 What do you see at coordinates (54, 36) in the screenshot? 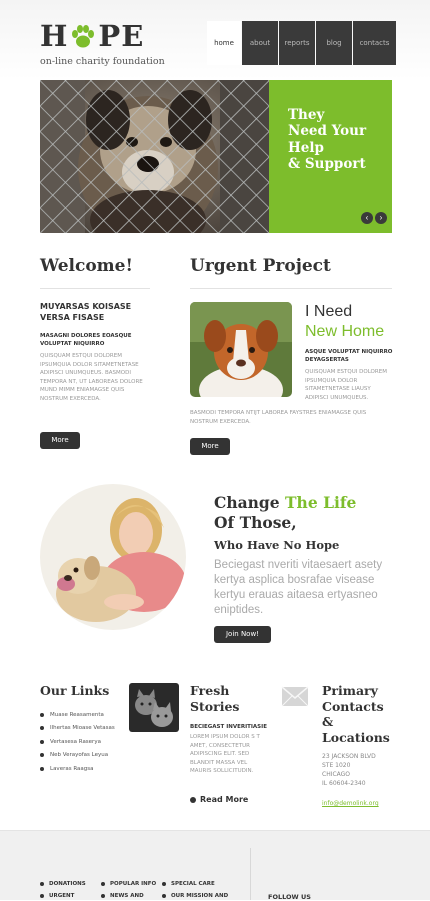
I see `logo-letter-h: H` at bounding box center [54, 36].